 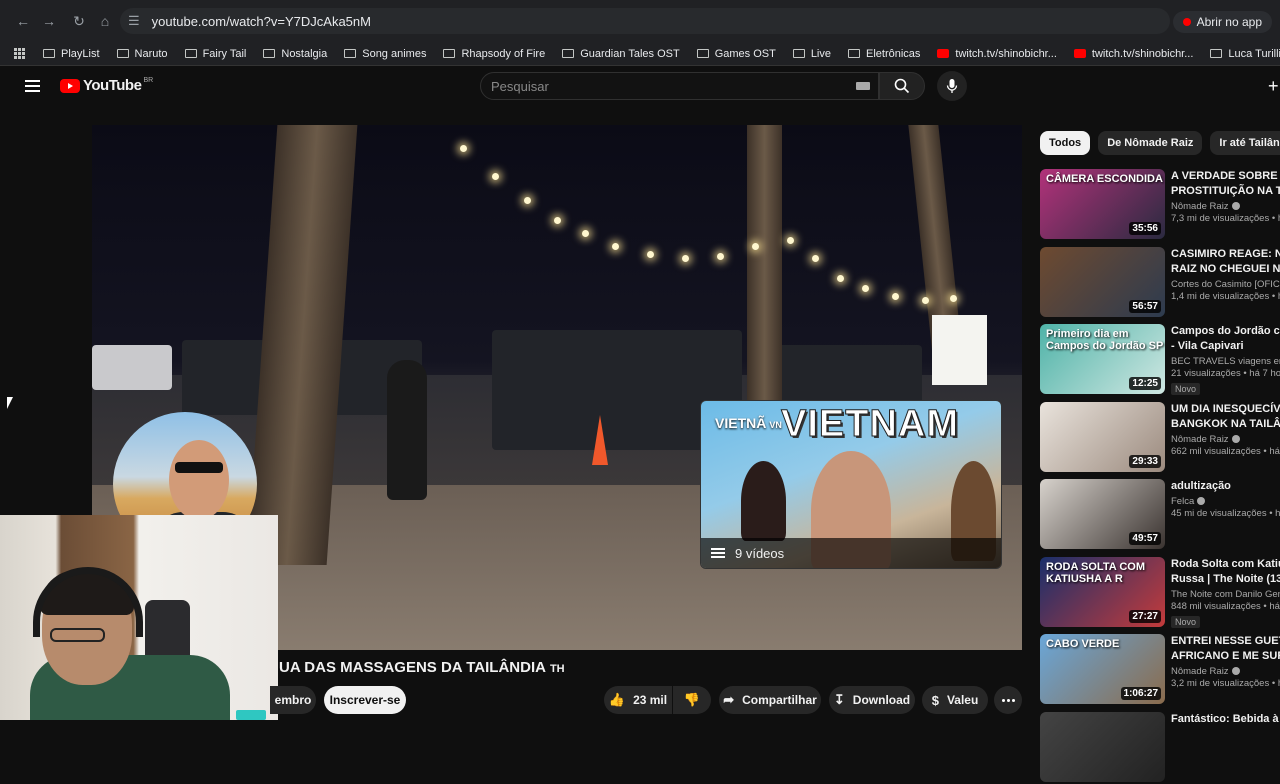 I want to click on video-title-line: A VERDADE SOBRE A, so click(x=1225, y=176).